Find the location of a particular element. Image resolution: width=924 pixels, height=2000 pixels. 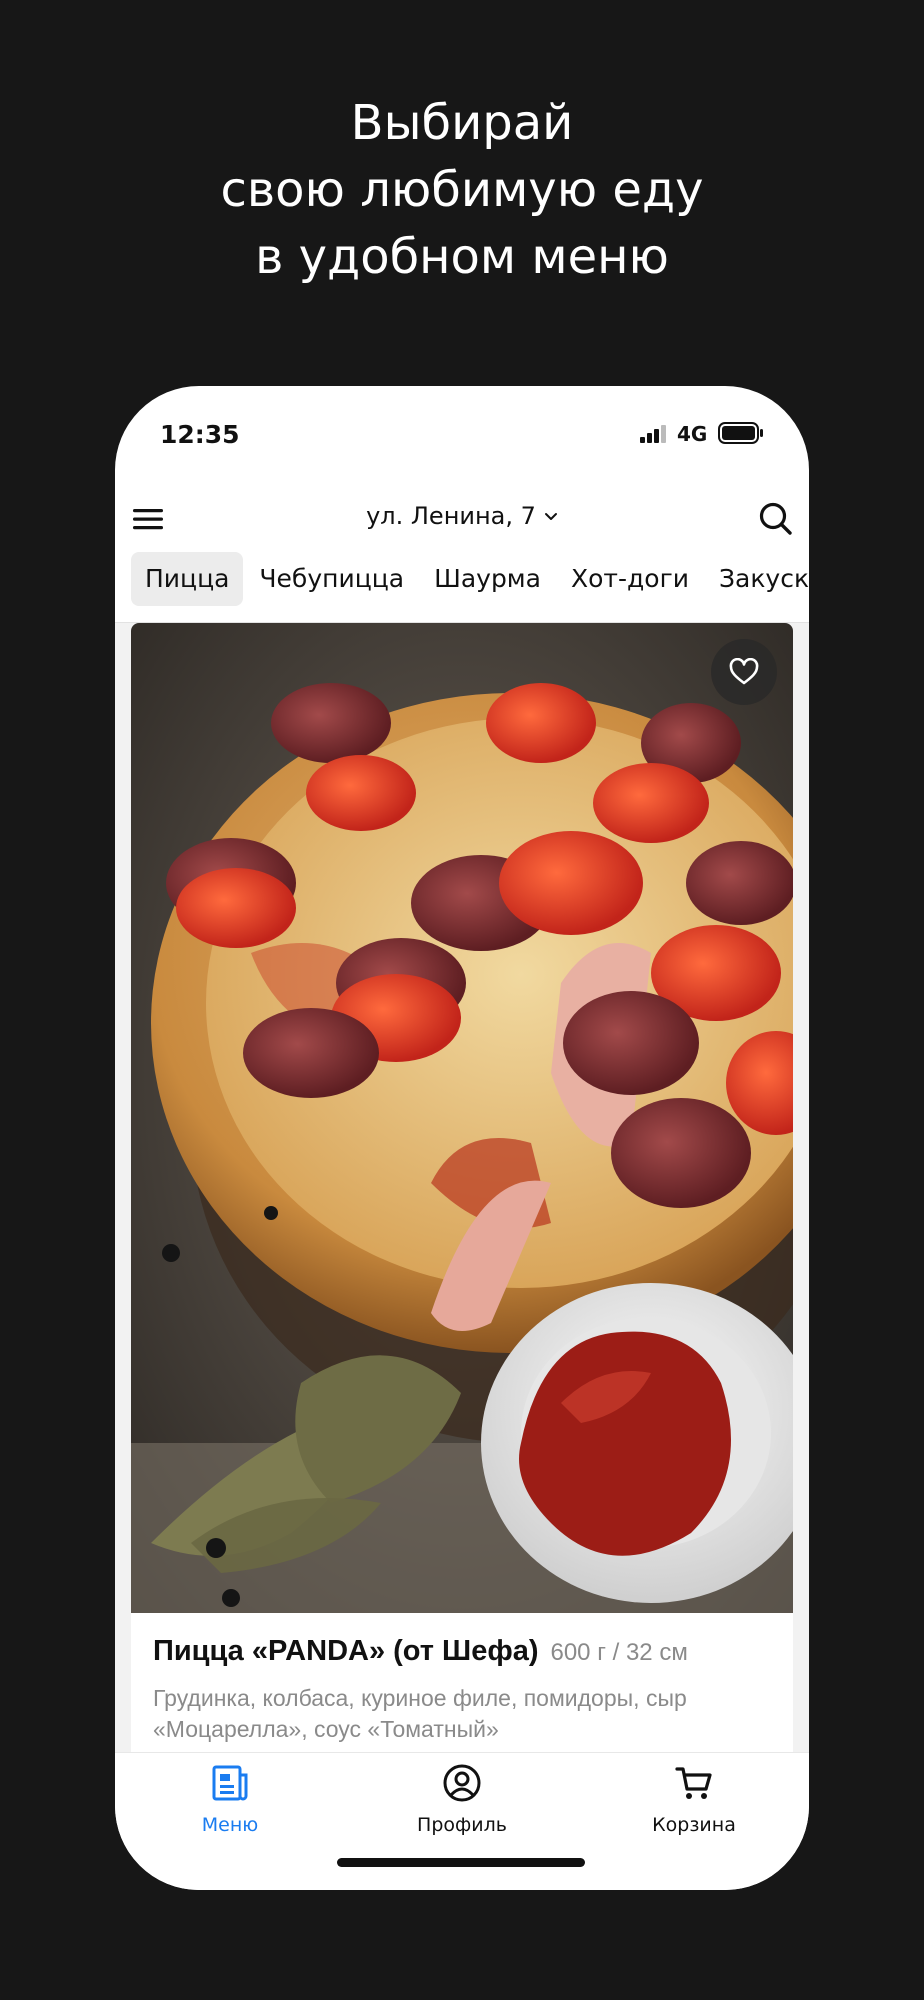

nav-menu: Меню is located at coordinates (230, 1799).